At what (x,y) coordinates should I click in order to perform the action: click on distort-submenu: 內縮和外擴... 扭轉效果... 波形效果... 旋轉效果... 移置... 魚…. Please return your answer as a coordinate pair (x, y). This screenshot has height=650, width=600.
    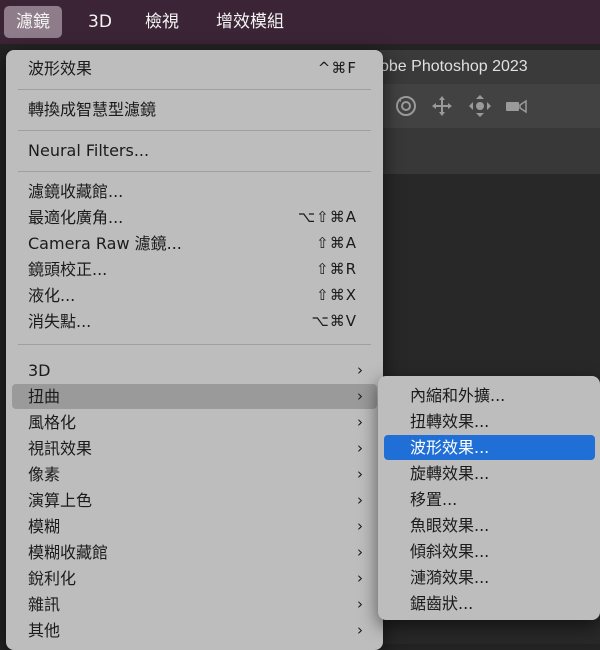
    Looking at the image, I should click on (489, 498).